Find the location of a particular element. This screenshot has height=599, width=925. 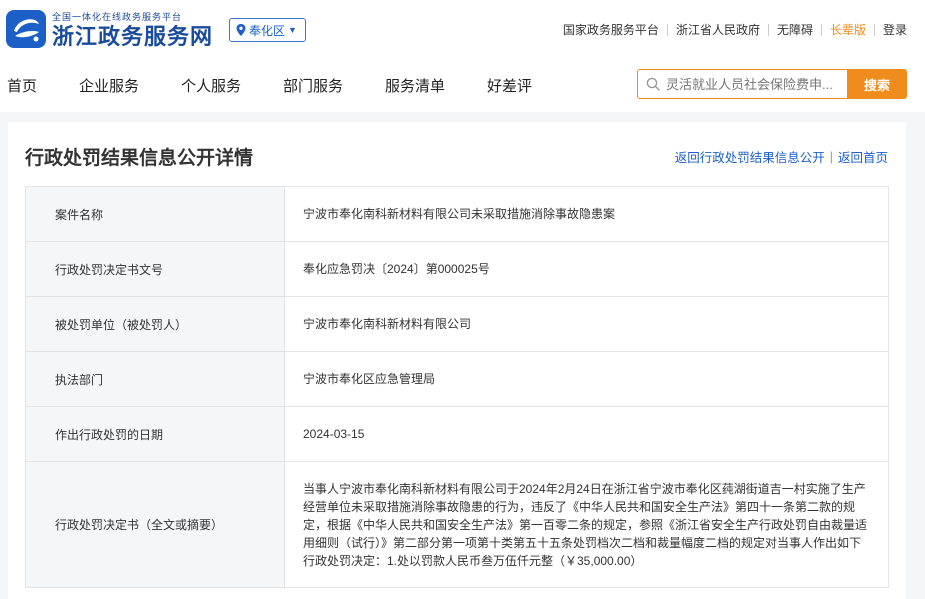

field-label: 执法部门 is located at coordinates (155, 379).